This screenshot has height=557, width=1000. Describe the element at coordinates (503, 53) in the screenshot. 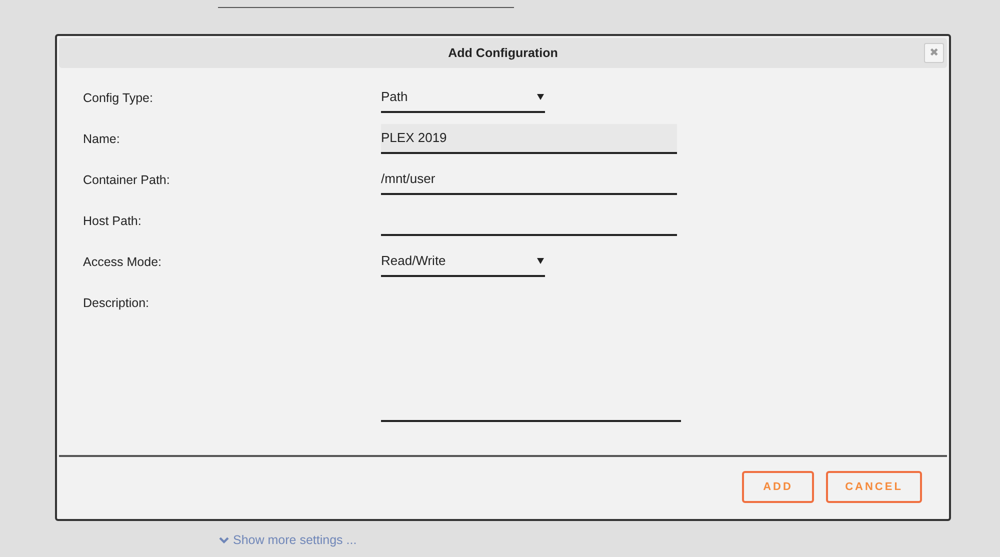

I see `dialog-title: Add Configuration` at that location.